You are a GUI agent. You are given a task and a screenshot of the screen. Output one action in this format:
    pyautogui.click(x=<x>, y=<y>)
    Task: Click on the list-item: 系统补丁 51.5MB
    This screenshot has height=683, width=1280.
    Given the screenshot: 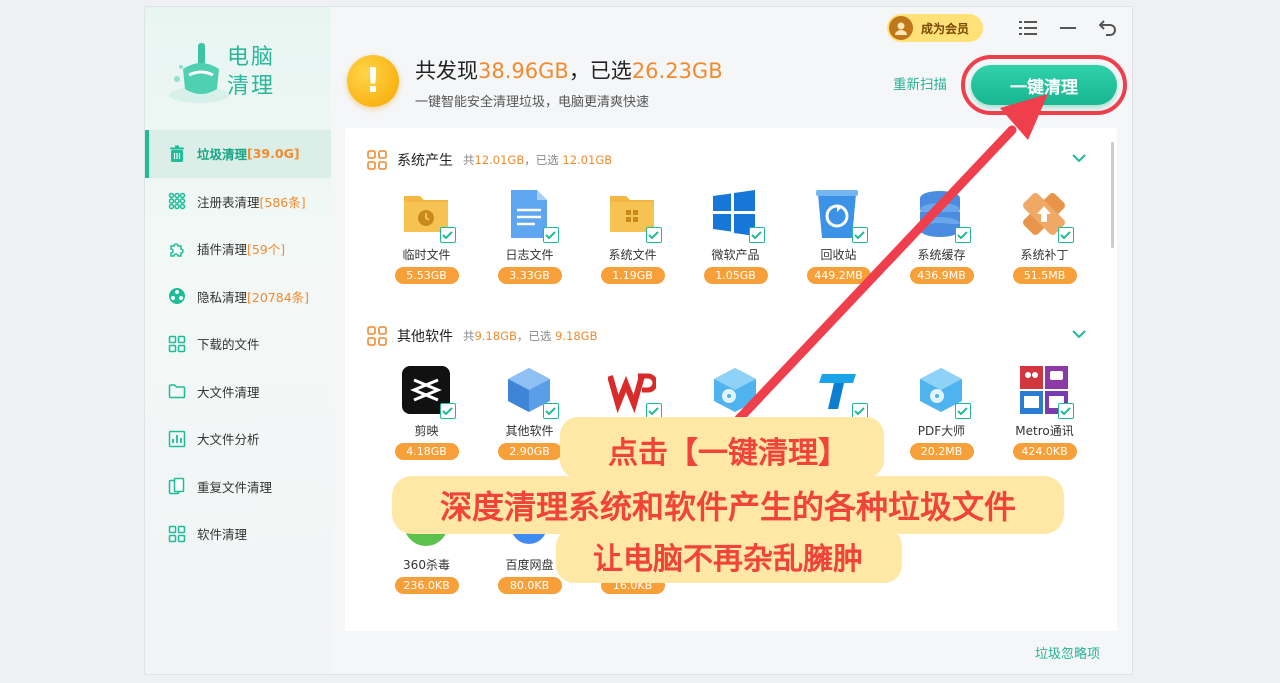 What is the action you would take?
    pyautogui.click(x=1044, y=237)
    